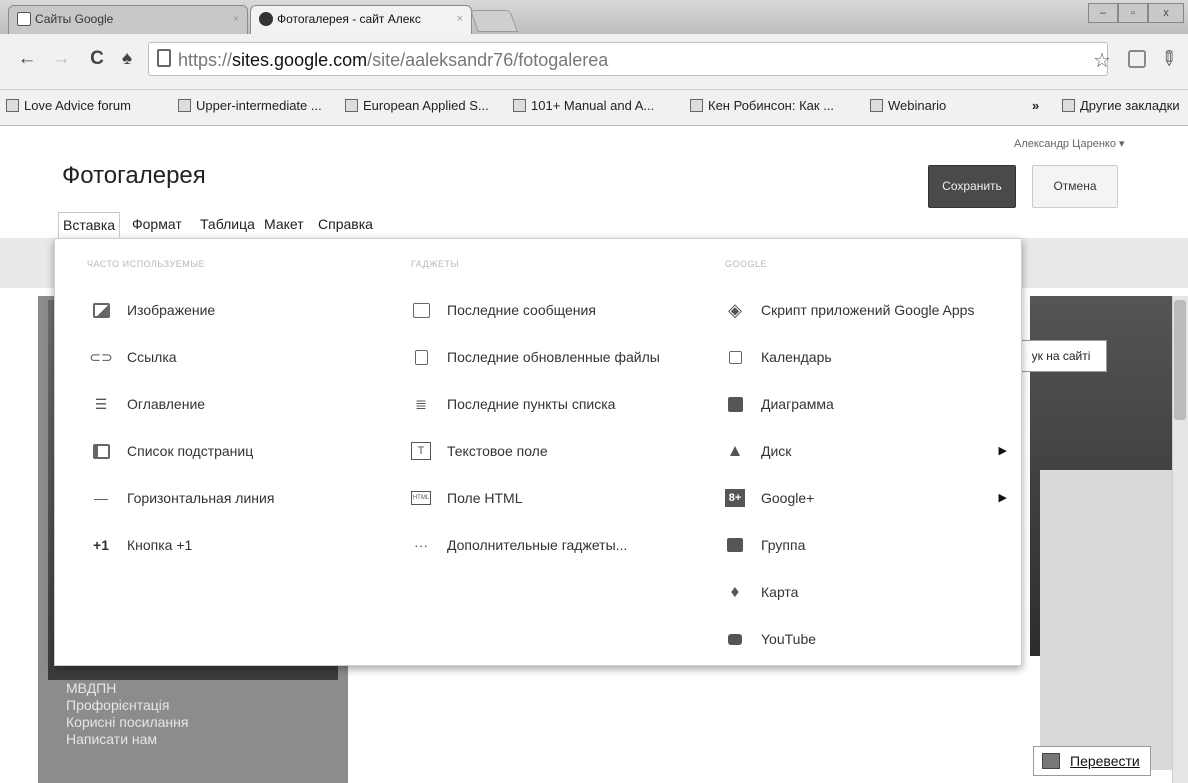  Describe the element at coordinates (77, 105) in the screenshot. I see `bookmark-label: Love Advice forum` at that location.